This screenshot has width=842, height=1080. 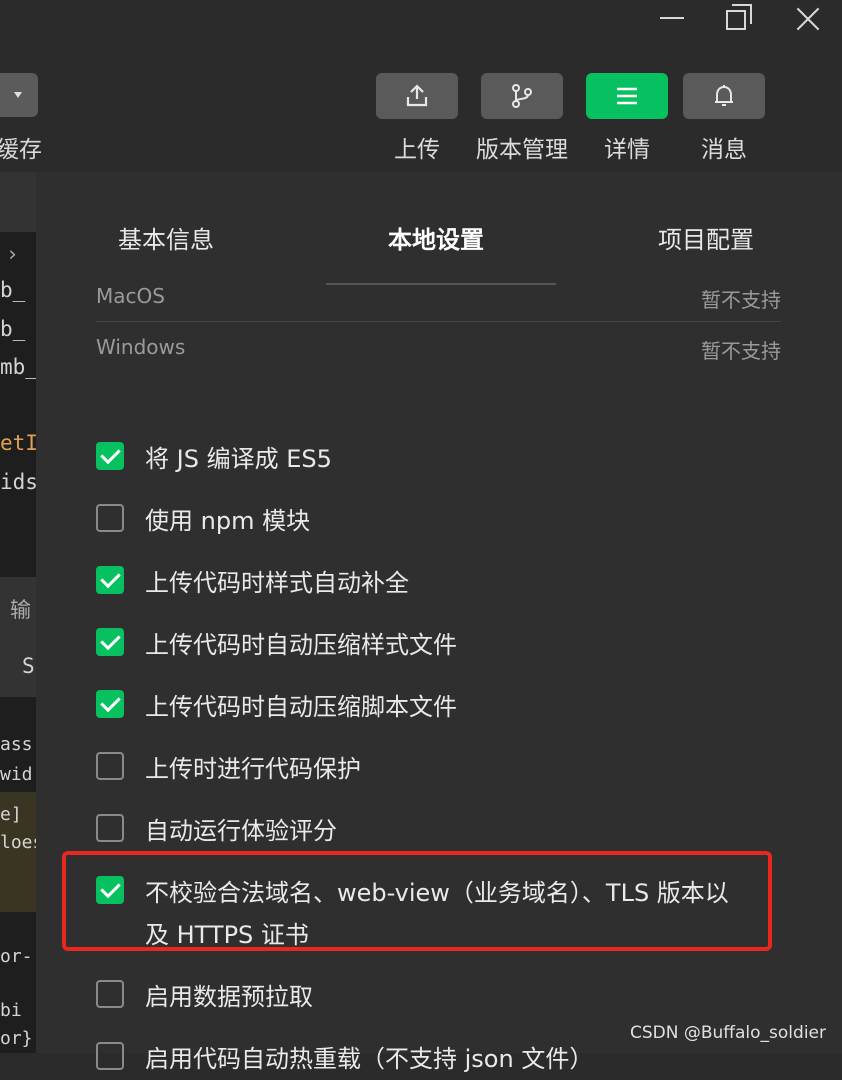 I want to click on version-control-label: 版本管理, so click(x=522, y=150).